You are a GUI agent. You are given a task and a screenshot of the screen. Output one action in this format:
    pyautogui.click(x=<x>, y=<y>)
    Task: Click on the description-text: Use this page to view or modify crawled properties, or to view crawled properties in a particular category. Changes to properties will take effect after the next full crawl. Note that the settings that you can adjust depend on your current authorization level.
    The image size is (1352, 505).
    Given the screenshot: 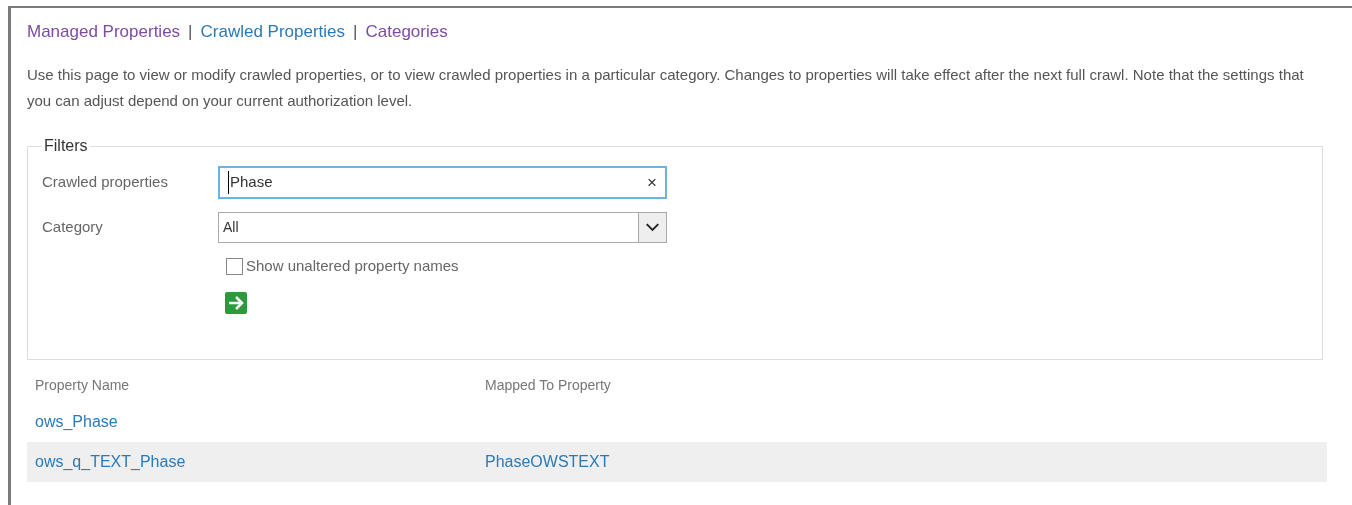 What is the action you would take?
    pyautogui.click(x=666, y=88)
    